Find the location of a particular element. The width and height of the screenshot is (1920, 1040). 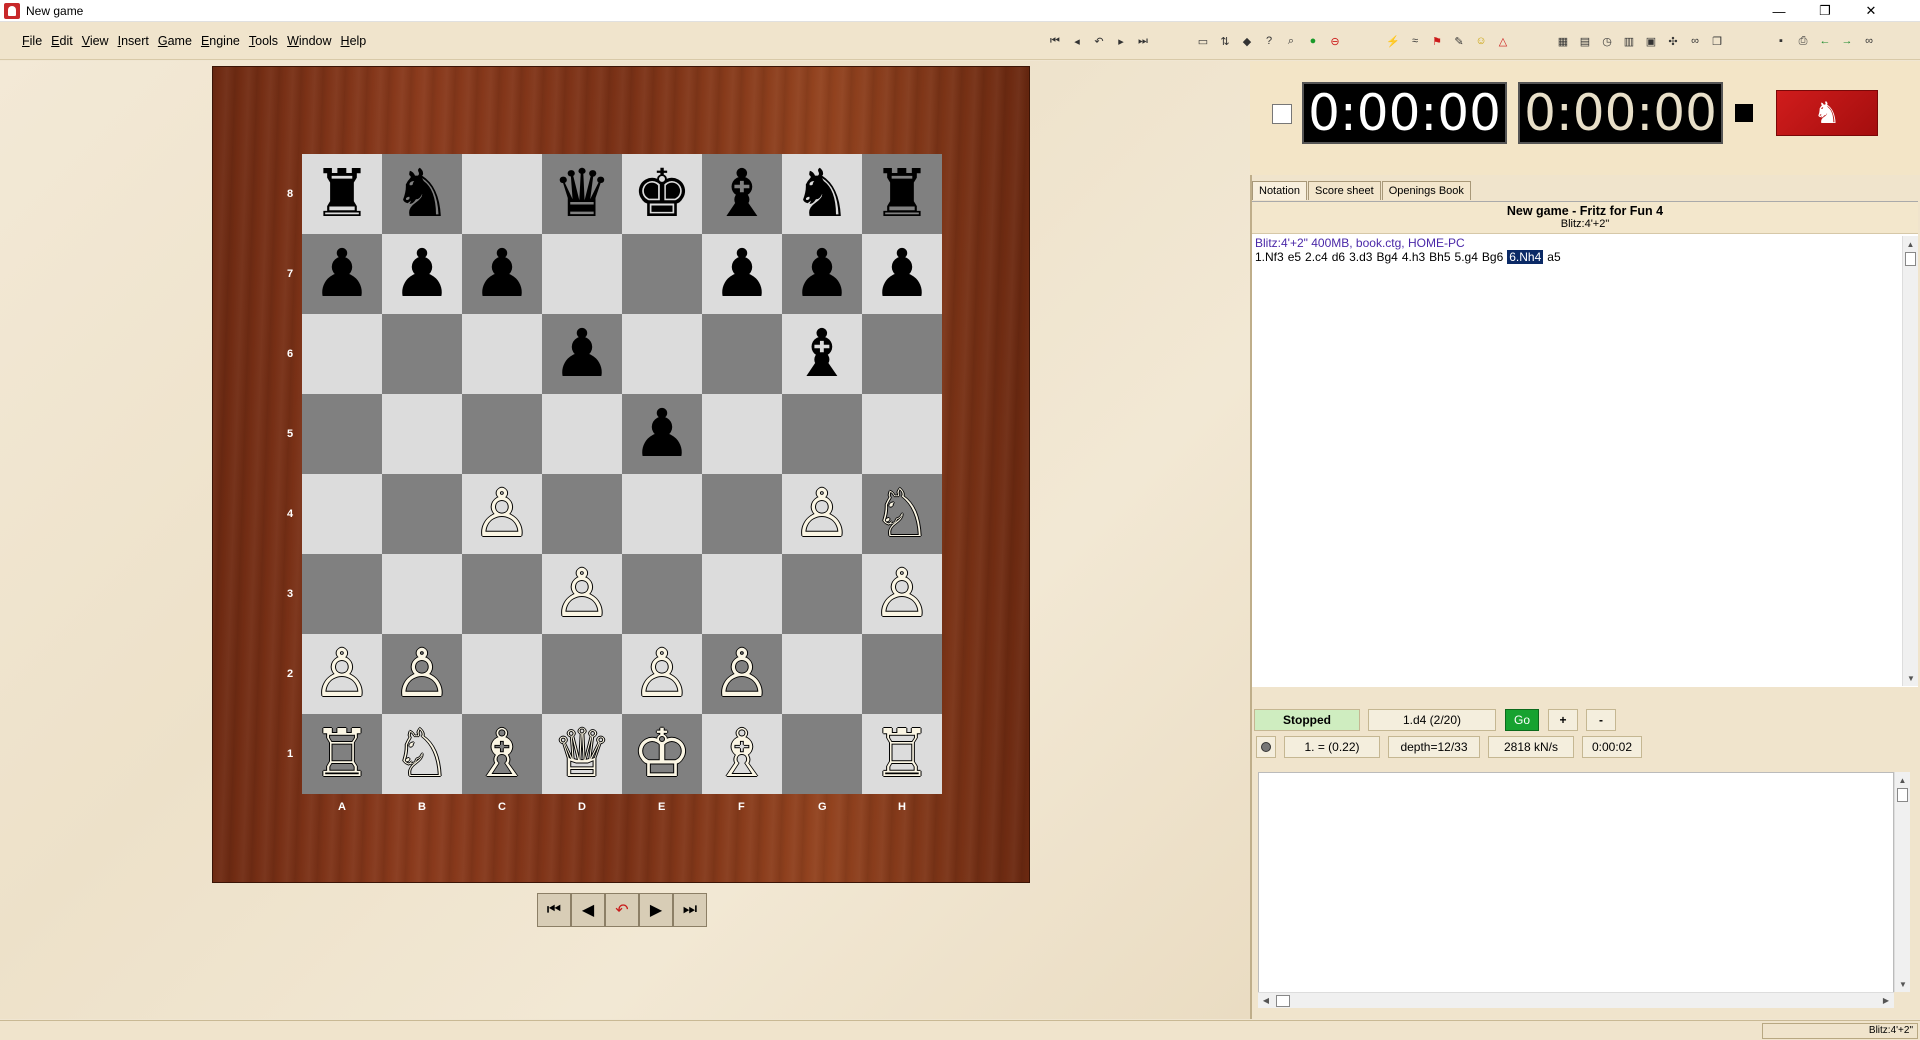

square-e6 is located at coordinates (662, 354).